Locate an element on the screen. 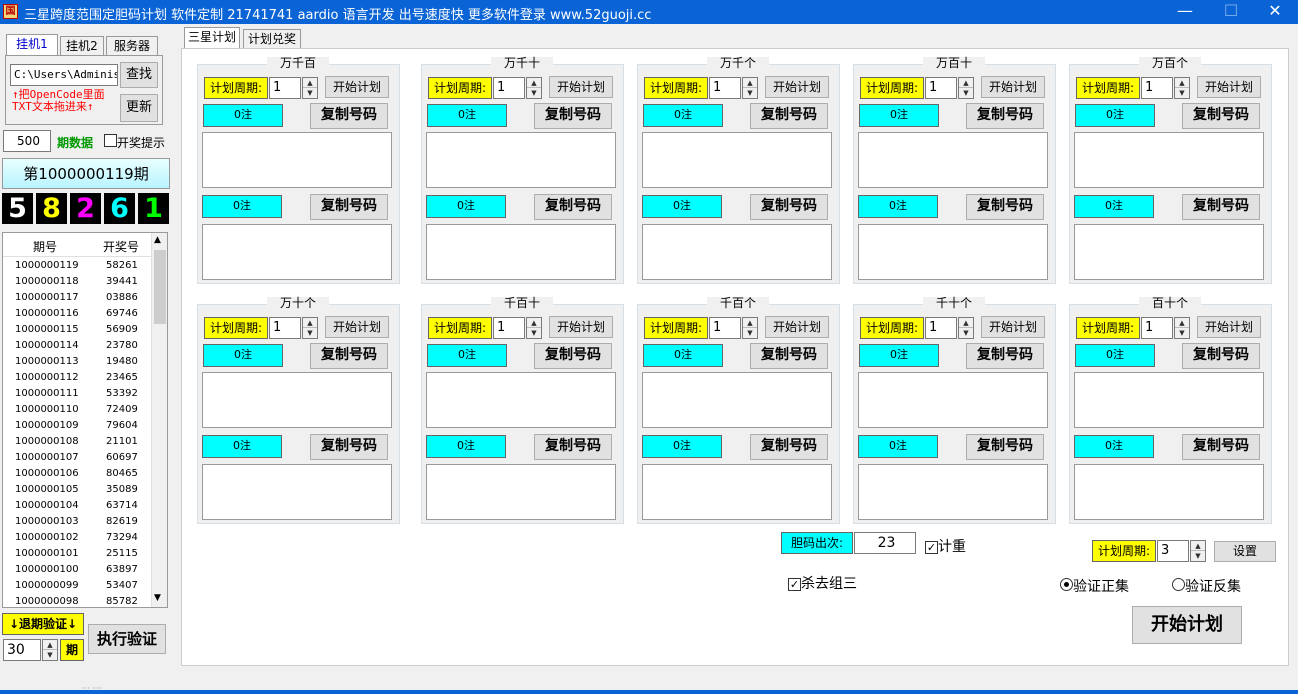 The width and height of the screenshot is (1298, 694). update-button: 更新 is located at coordinates (139, 108).